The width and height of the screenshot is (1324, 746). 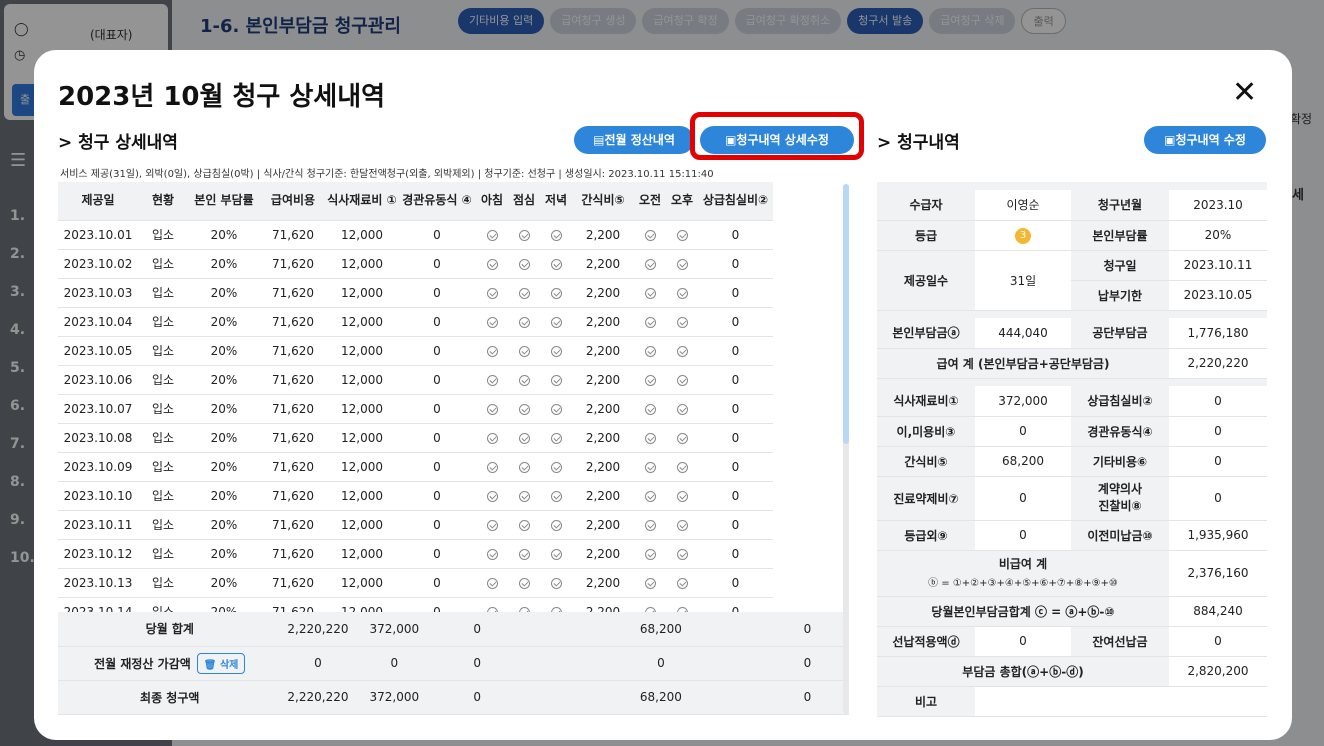 I want to click on label: 기타비용⑥, so click(x=1120, y=461).